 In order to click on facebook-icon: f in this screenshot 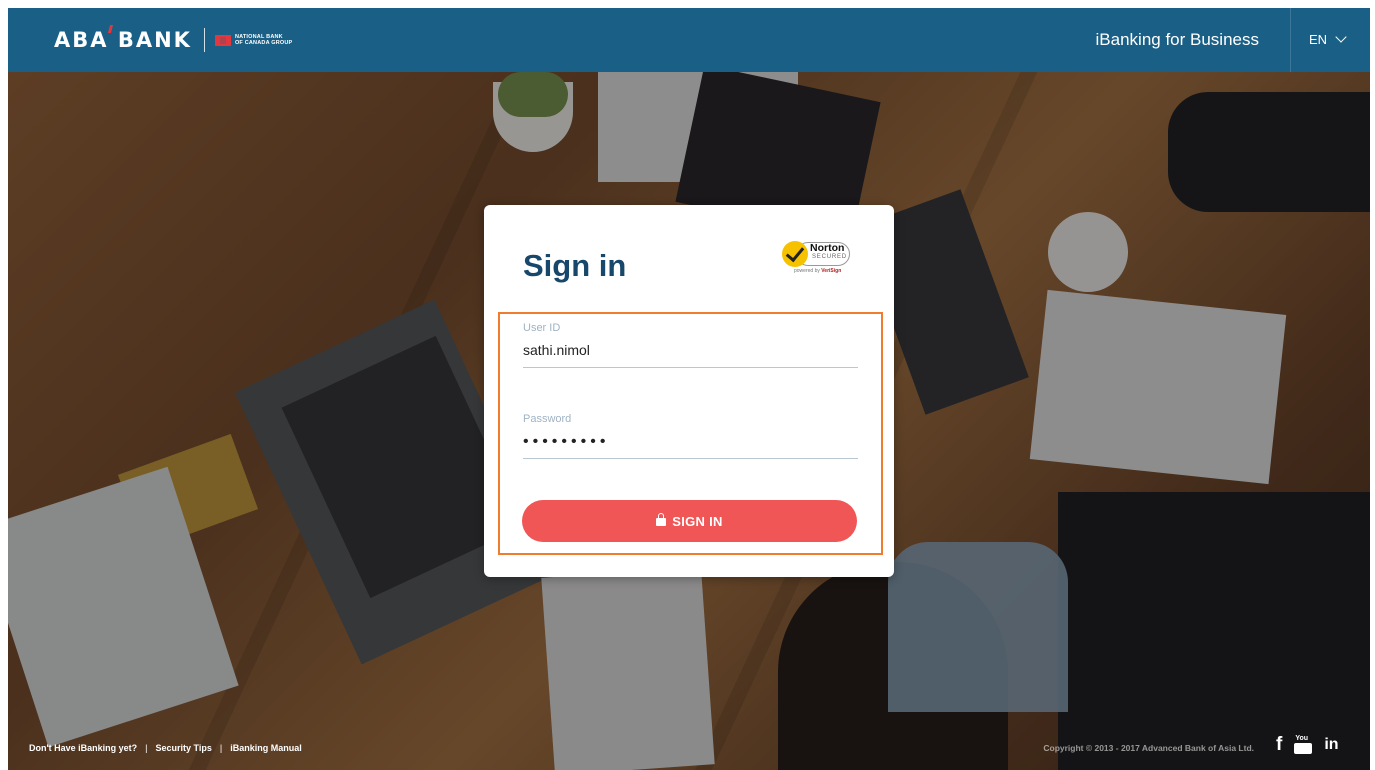, I will do `click(1279, 745)`.